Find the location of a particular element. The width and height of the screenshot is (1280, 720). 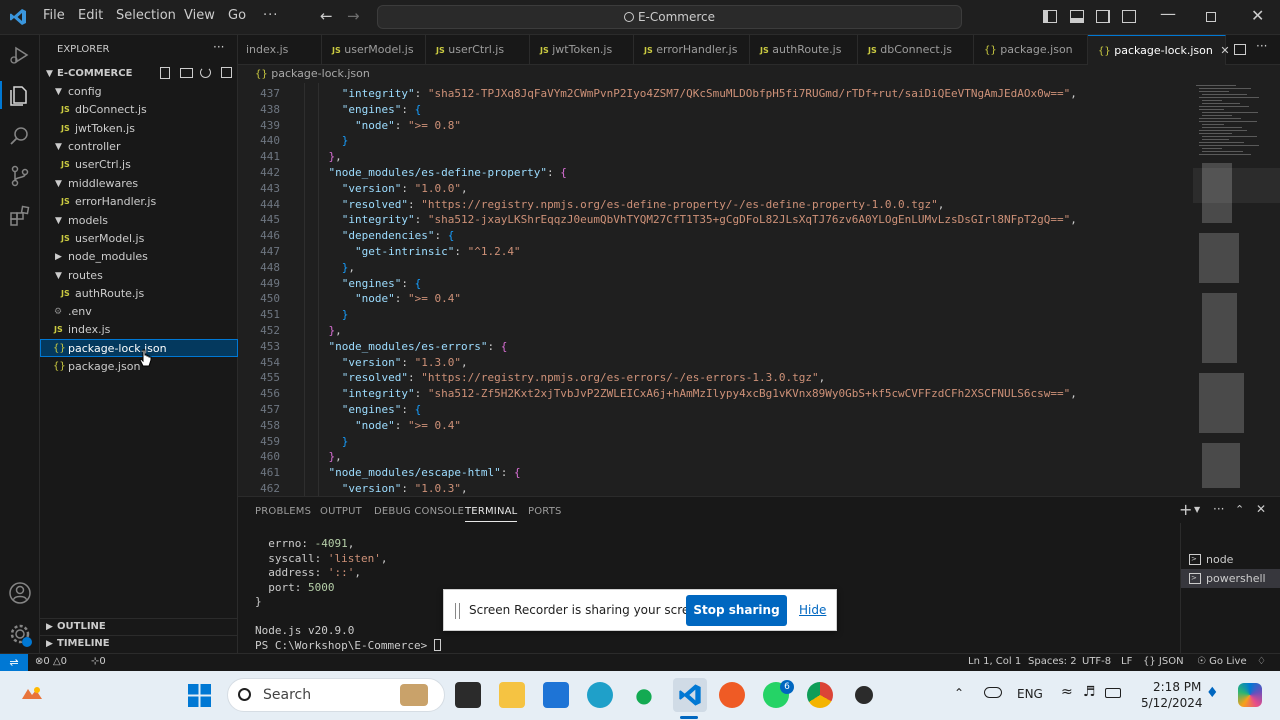

explorer-more-icon: ··· is located at coordinates (218, 47).